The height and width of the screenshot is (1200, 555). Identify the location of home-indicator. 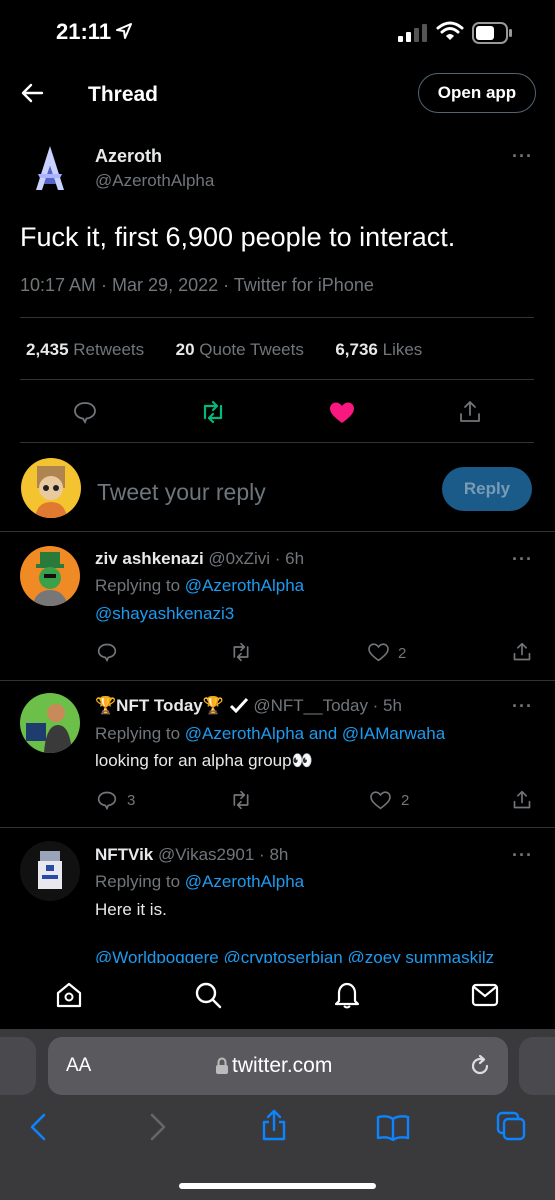
(277, 1186).